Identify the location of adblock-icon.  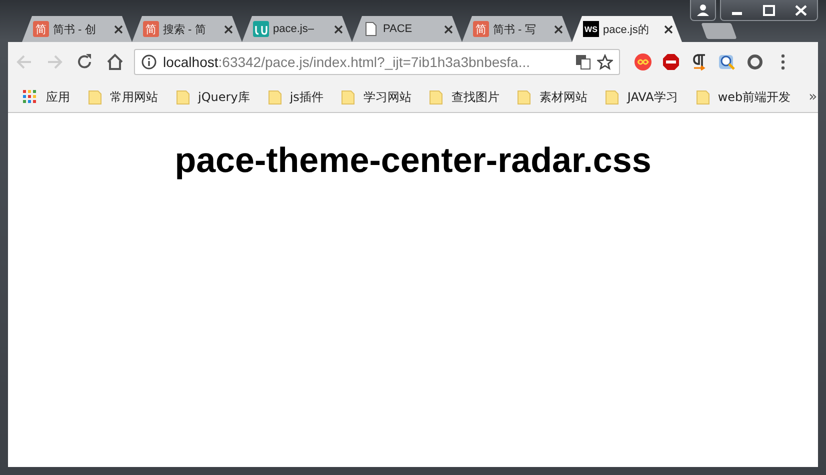
(671, 62).